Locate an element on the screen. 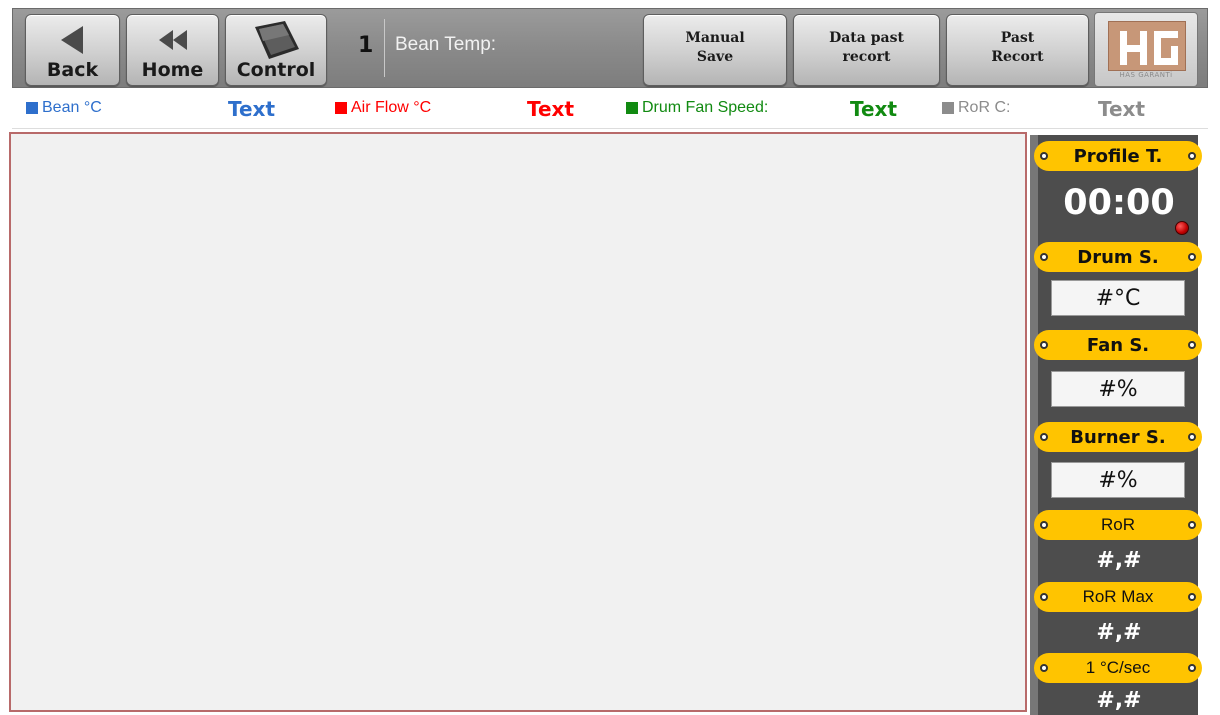 This screenshot has width=1220, height=715. back-arrow-icon is located at coordinates (72, 40).